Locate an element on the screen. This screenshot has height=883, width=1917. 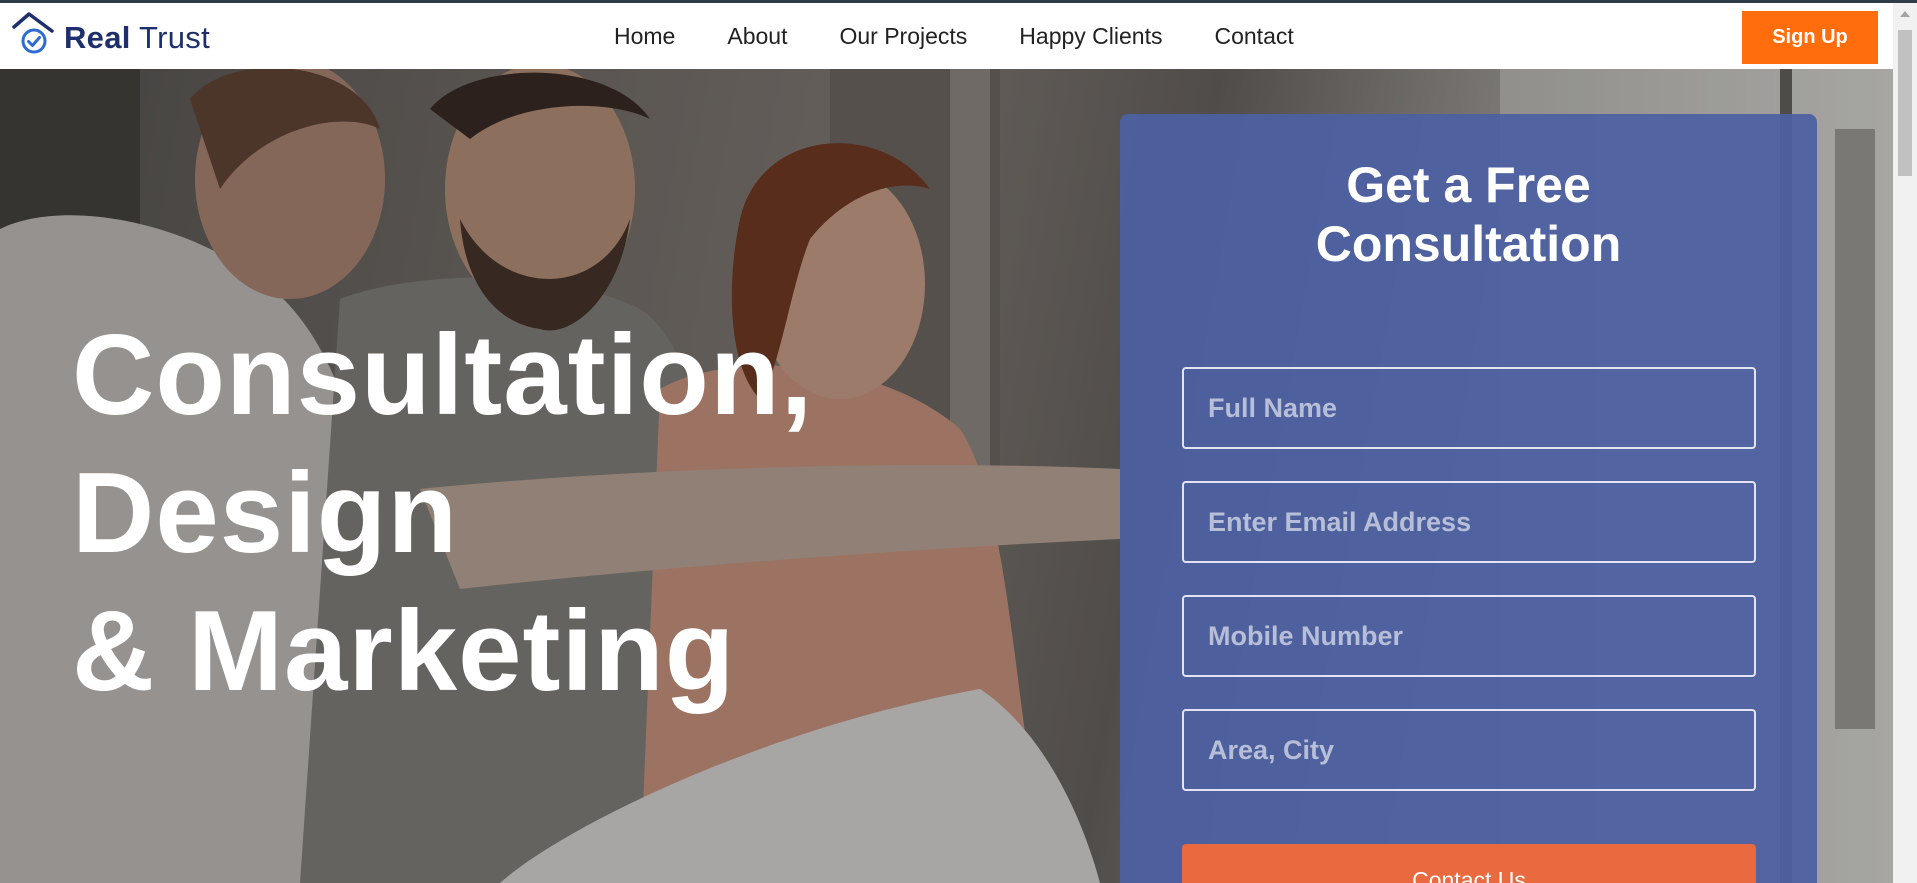
hero-heading-line-3: & Marketing is located at coordinates (404, 651).